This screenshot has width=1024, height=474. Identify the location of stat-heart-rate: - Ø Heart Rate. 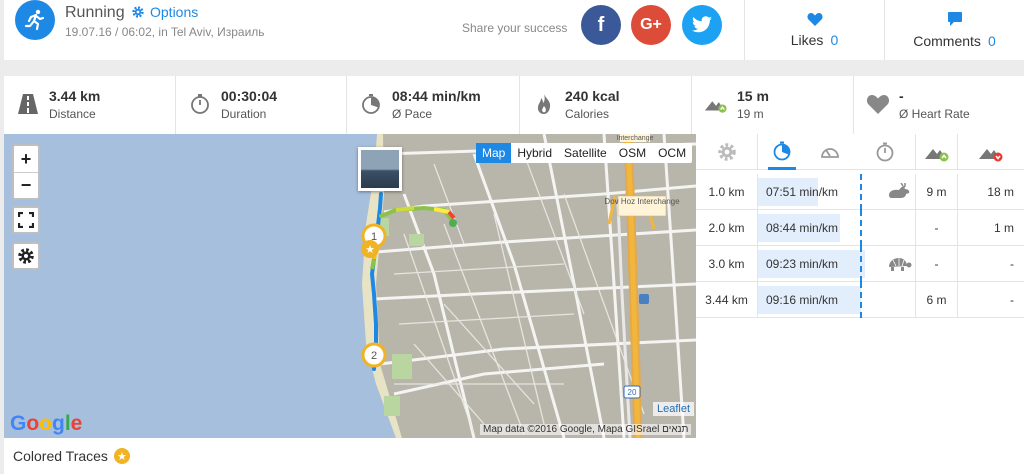
(939, 105).